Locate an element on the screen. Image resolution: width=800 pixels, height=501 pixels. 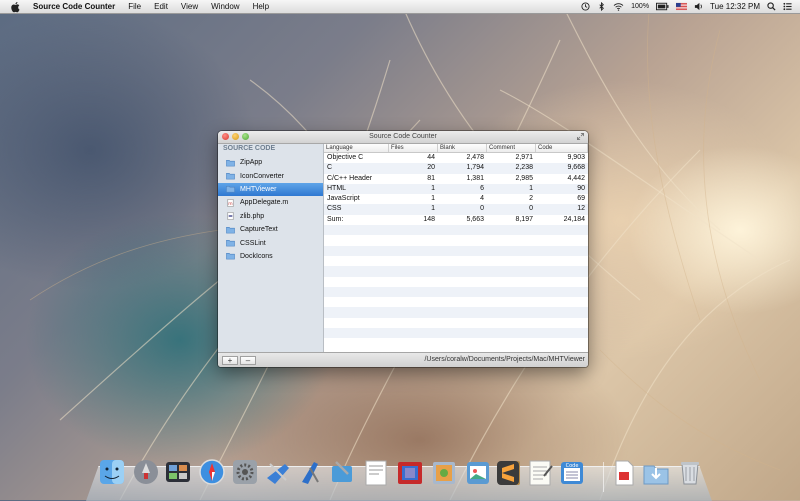
table-row: Objective C 44 2,478 2,971 9,903 is located at coordinates (456, 158).